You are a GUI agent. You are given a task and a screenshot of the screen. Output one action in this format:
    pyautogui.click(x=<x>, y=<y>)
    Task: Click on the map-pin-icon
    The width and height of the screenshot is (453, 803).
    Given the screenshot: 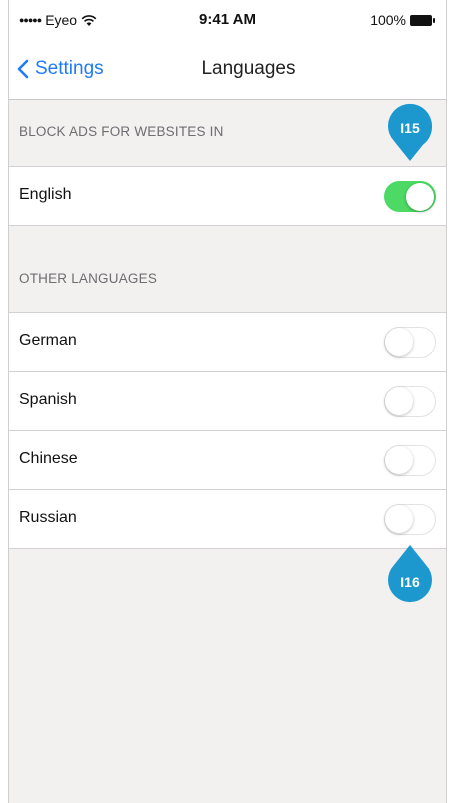 What is the action you would take?
    pyautogui.click(x=410, y=574)
    